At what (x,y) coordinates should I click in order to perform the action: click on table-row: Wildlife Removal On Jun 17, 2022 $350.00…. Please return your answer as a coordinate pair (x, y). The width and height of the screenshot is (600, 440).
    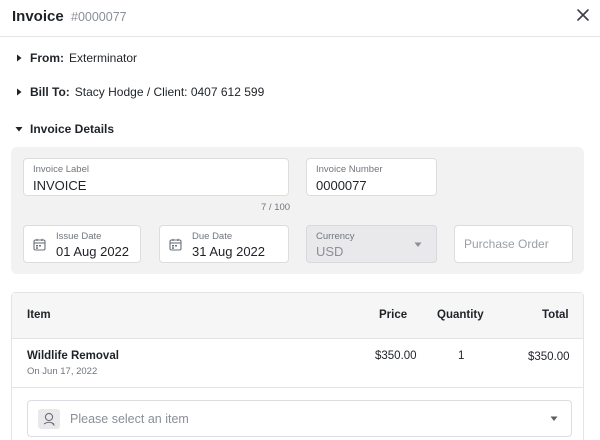
    Looking at the image, I should click on (297, 363).